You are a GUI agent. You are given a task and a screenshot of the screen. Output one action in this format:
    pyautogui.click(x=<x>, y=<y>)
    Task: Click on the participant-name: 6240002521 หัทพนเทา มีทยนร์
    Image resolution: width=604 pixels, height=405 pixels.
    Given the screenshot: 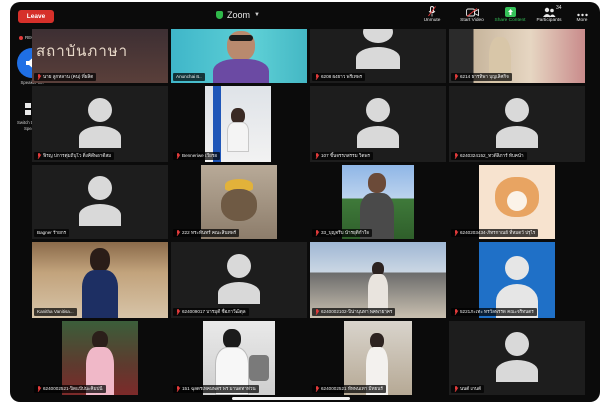 What is the action you would take?
    pyautogui.click(x=349, y=389)
    